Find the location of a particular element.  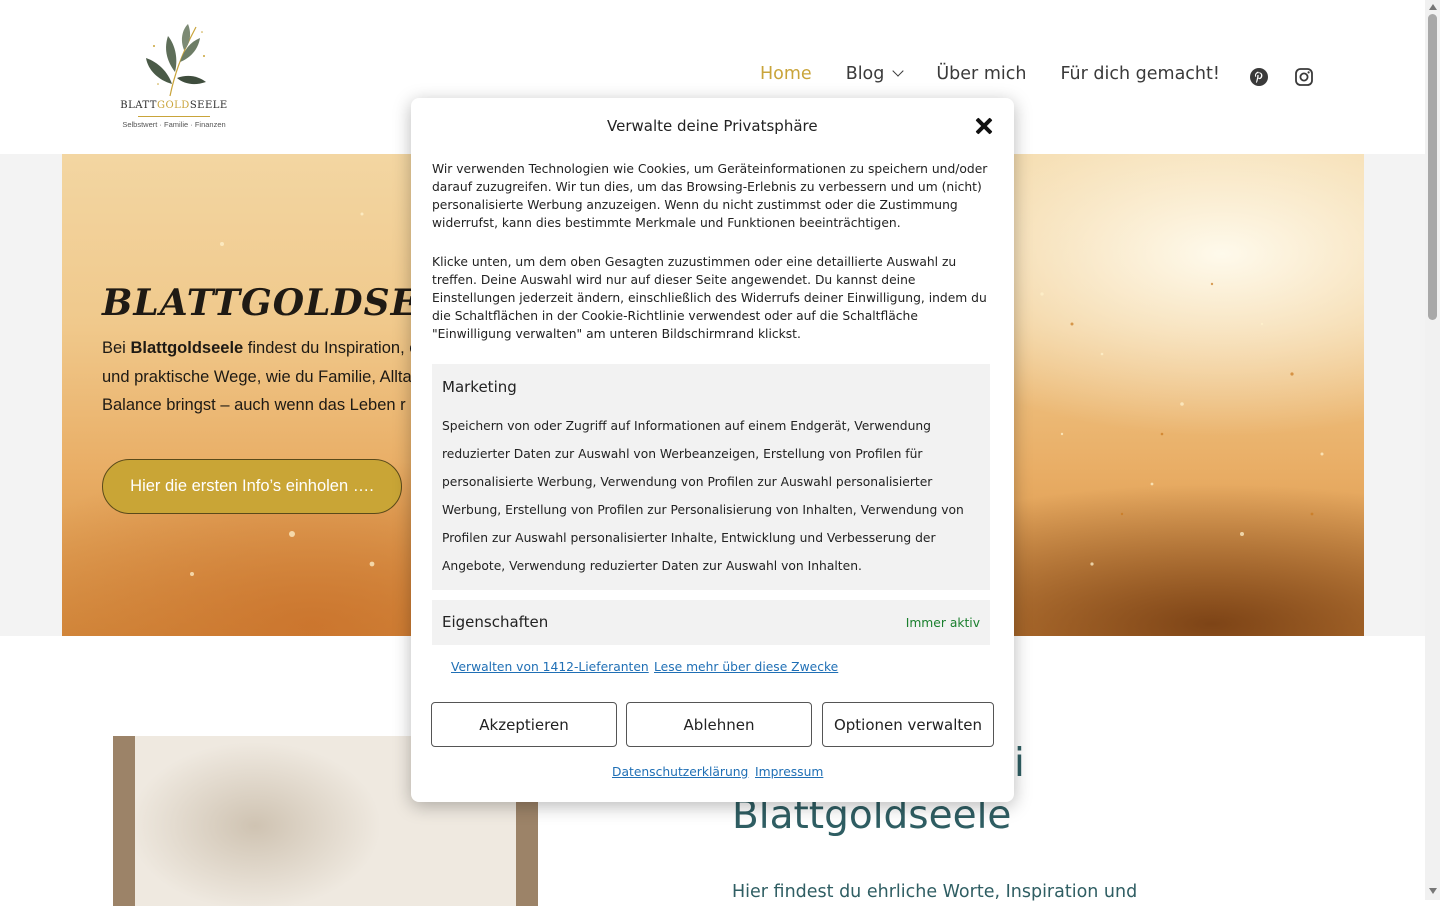

close-icon is located at coordinates (984, 126).